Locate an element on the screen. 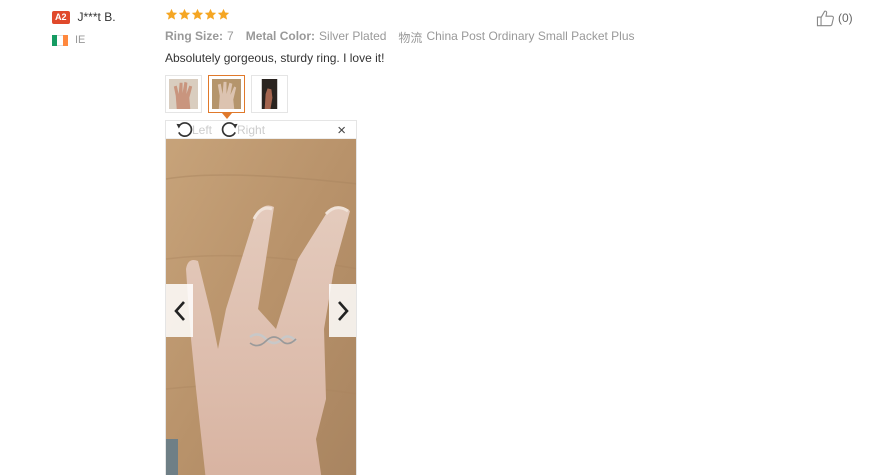  close-viewer-button: × is located at coordinates (341, 130).